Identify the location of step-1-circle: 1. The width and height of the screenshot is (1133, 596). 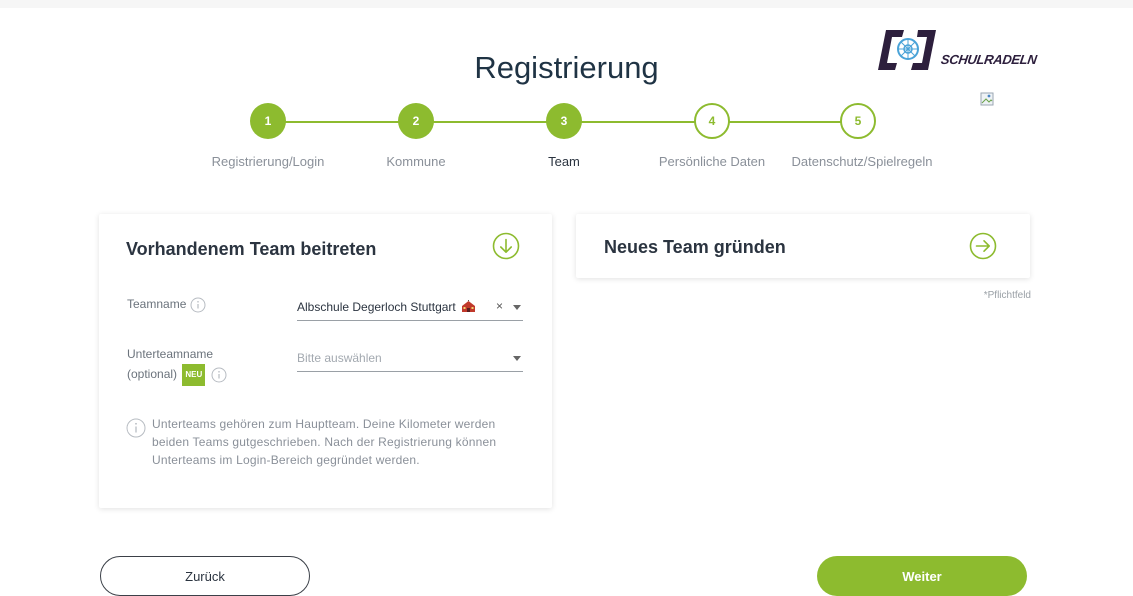
(268, 121).